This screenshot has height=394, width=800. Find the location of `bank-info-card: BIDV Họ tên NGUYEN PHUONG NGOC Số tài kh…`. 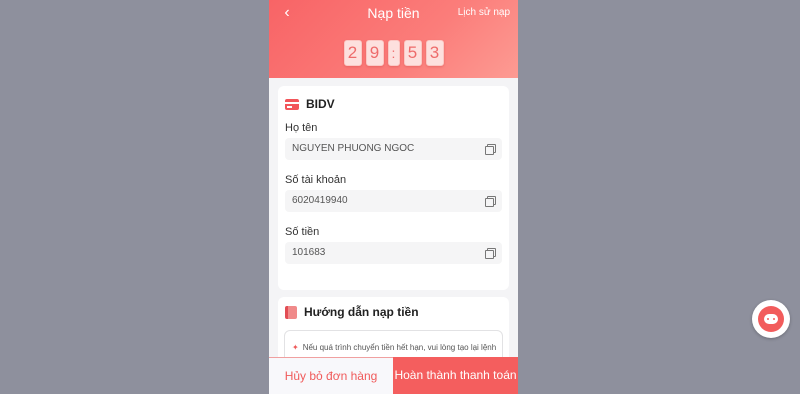

bank-info-card: BIDV Họ tên NGUYEN PHUONG NGOC Số tài kh… is located at coordinates (393, 188).